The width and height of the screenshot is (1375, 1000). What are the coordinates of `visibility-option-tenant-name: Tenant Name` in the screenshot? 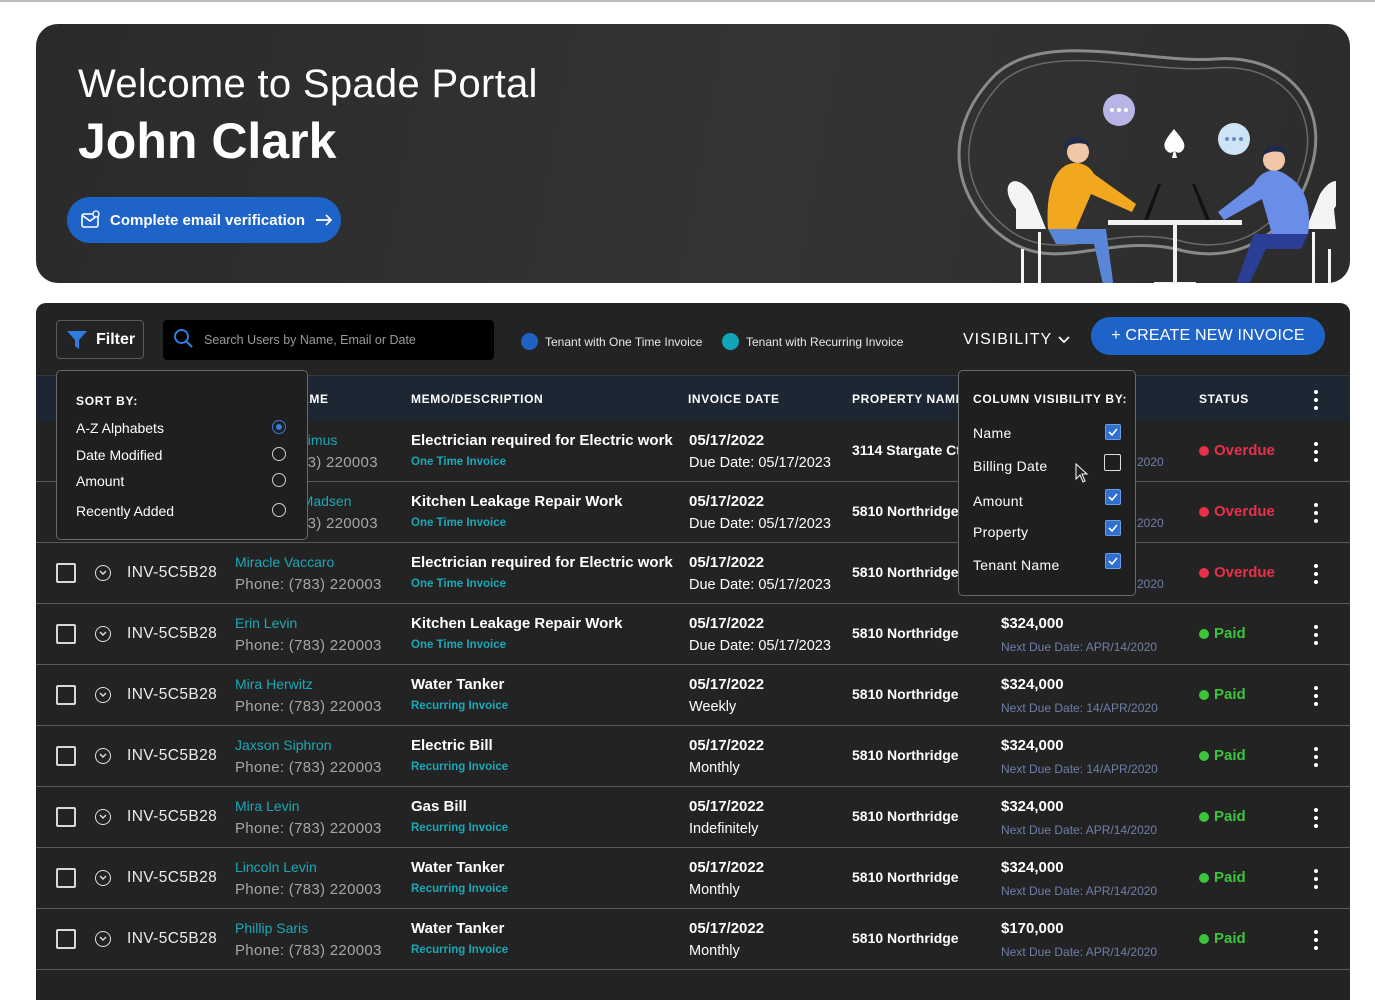 It's located at (1047, 563).